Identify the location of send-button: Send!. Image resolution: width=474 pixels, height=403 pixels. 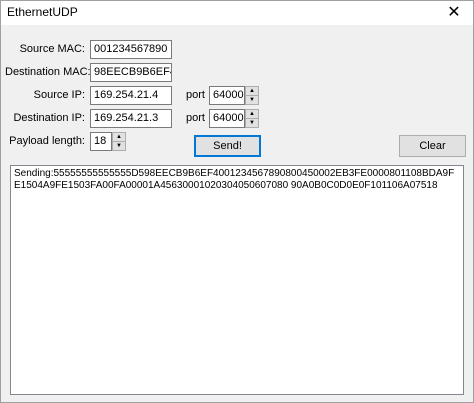
(227, 146).